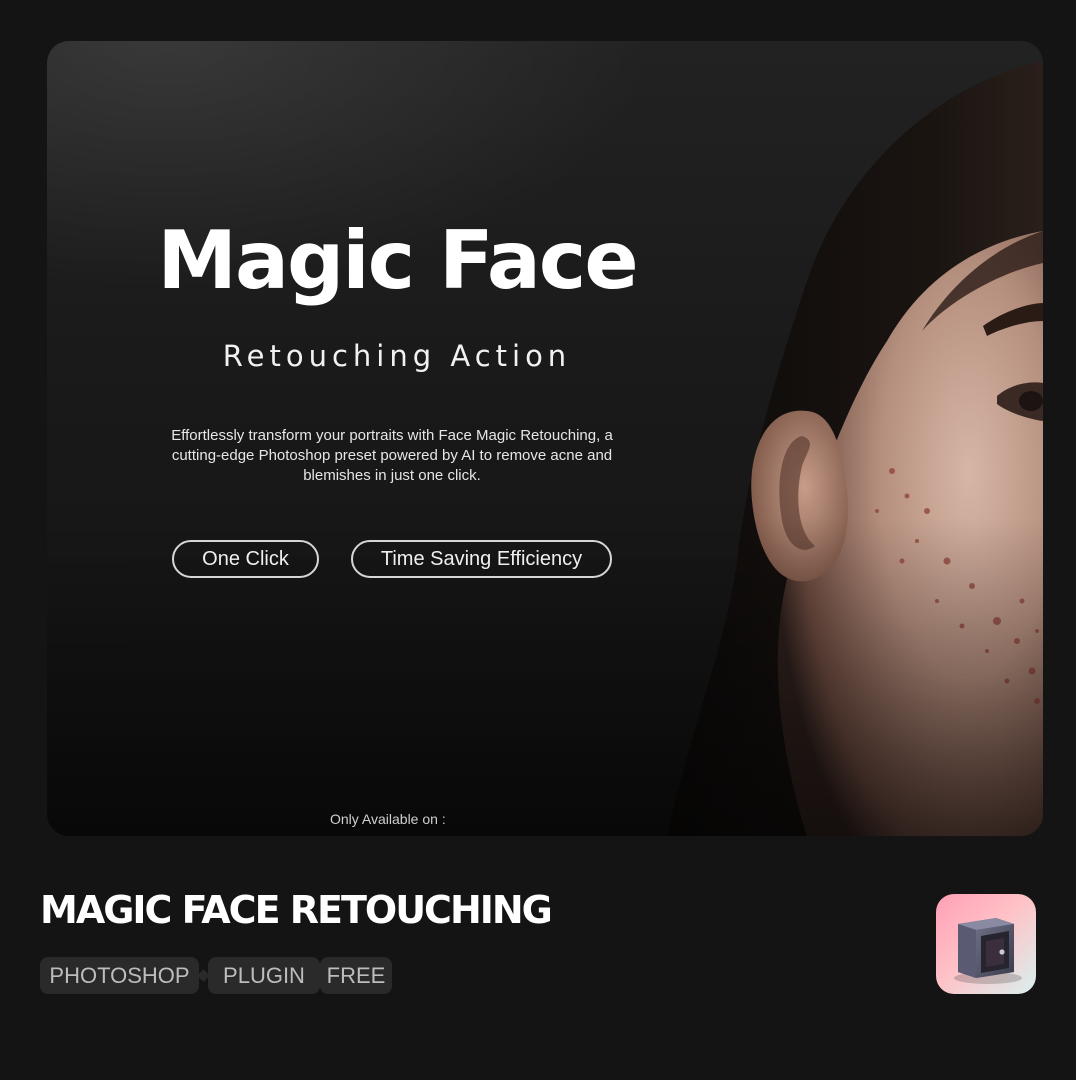  What do you see at coordinates (356, 975) in the screenshot?
I see `tag-free: FREE` at bounding box center [356, 975].